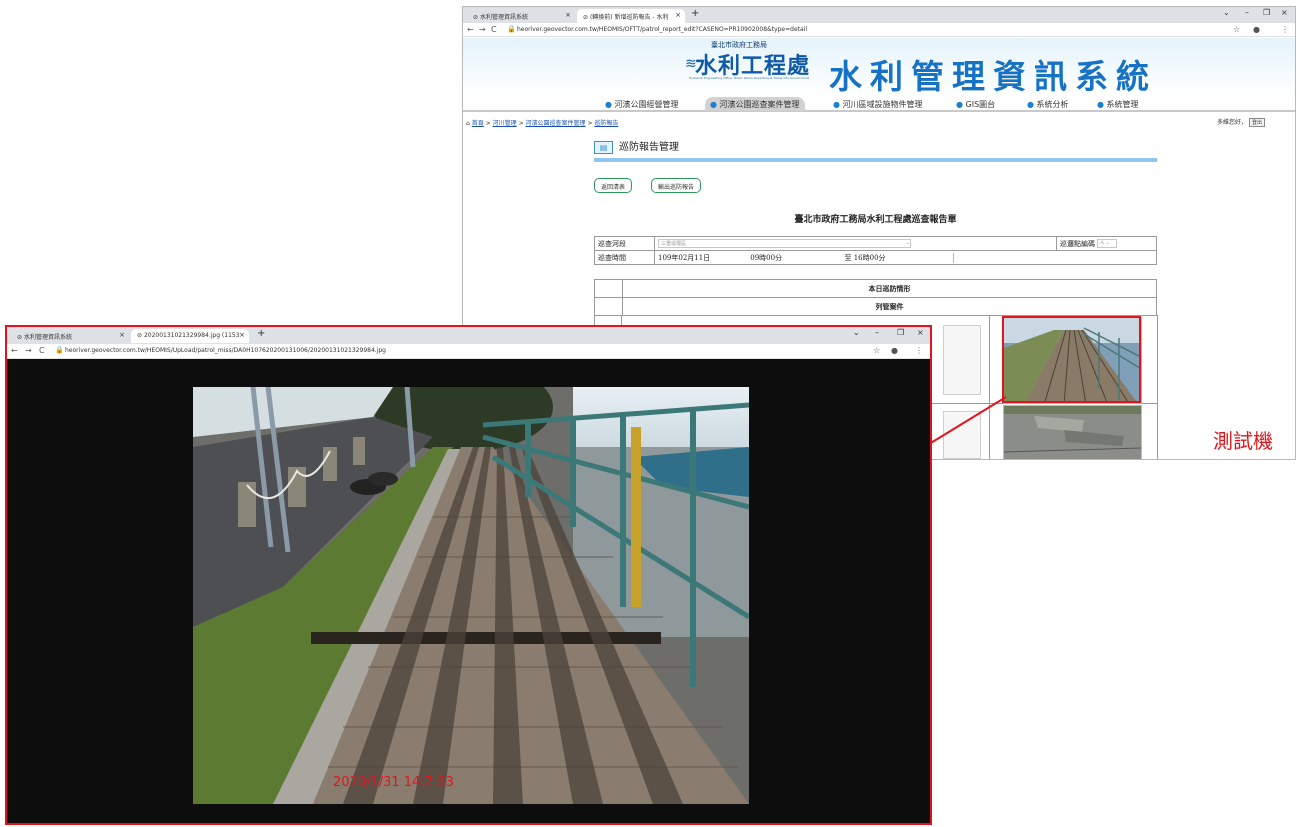 The width and height of the screenshot is (1299, 827). Describe the element at coordinates (875, 220) in the screenshot. I see `report-title: 臺北市政府工務局水利工程處巡查報告單` at that location.